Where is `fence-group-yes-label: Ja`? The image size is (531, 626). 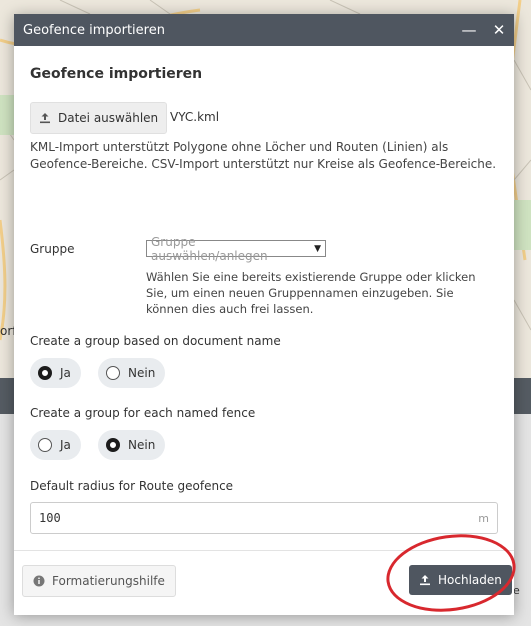
fence-group-yes-label: Ja is located at coordinates (65, 445).